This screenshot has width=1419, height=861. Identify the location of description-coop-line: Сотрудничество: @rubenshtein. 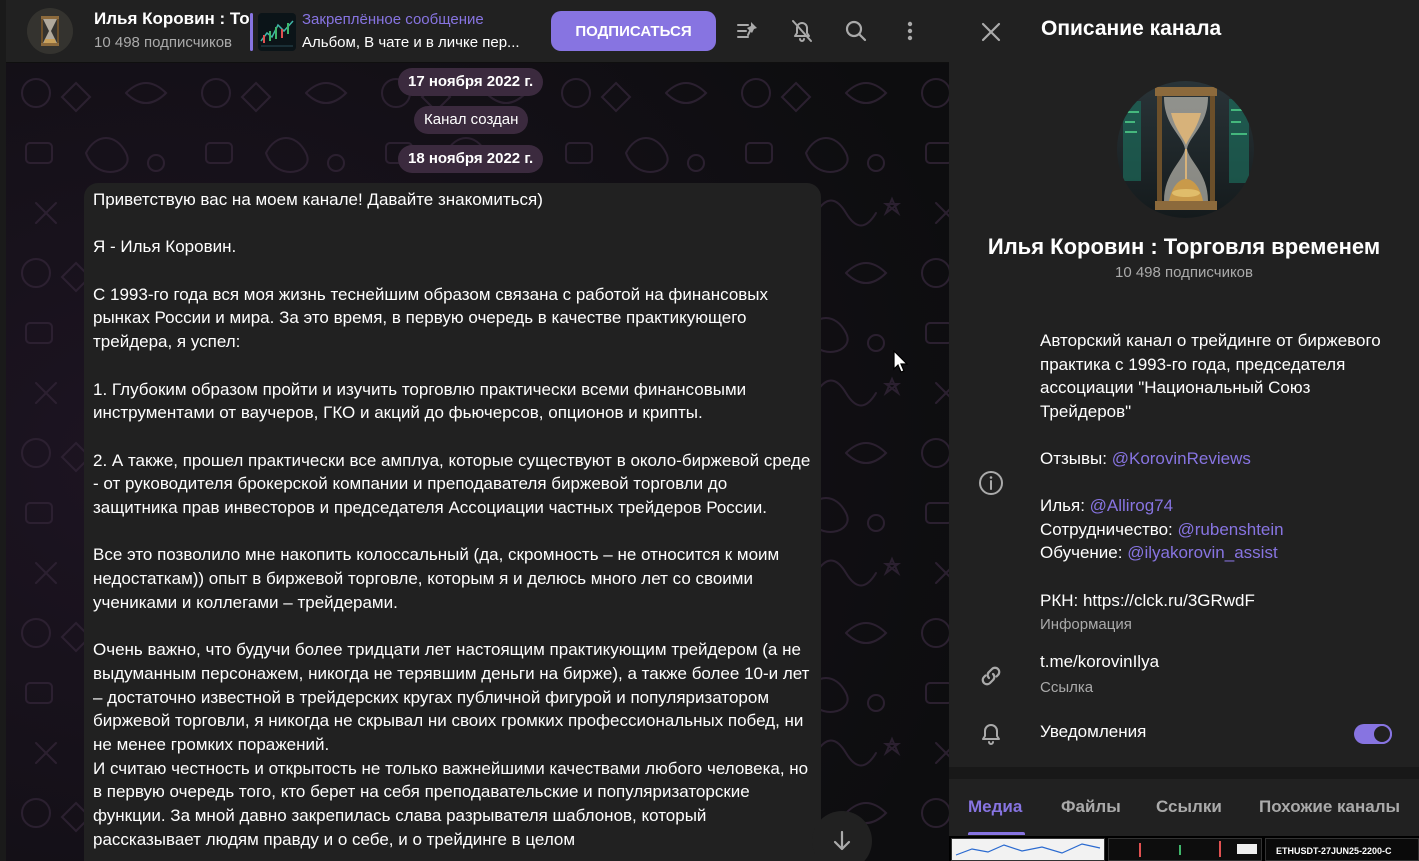
(1162, 529).